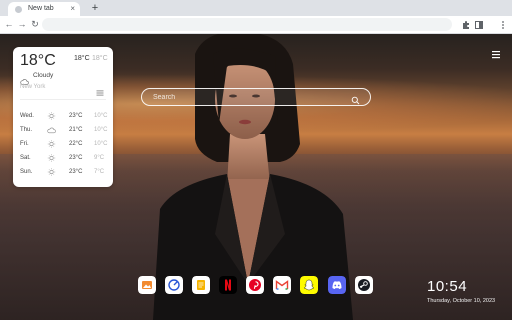 This screenshot has width=512, height=320. I want to click on snapchat-app-shortcut, so click(309, 285).